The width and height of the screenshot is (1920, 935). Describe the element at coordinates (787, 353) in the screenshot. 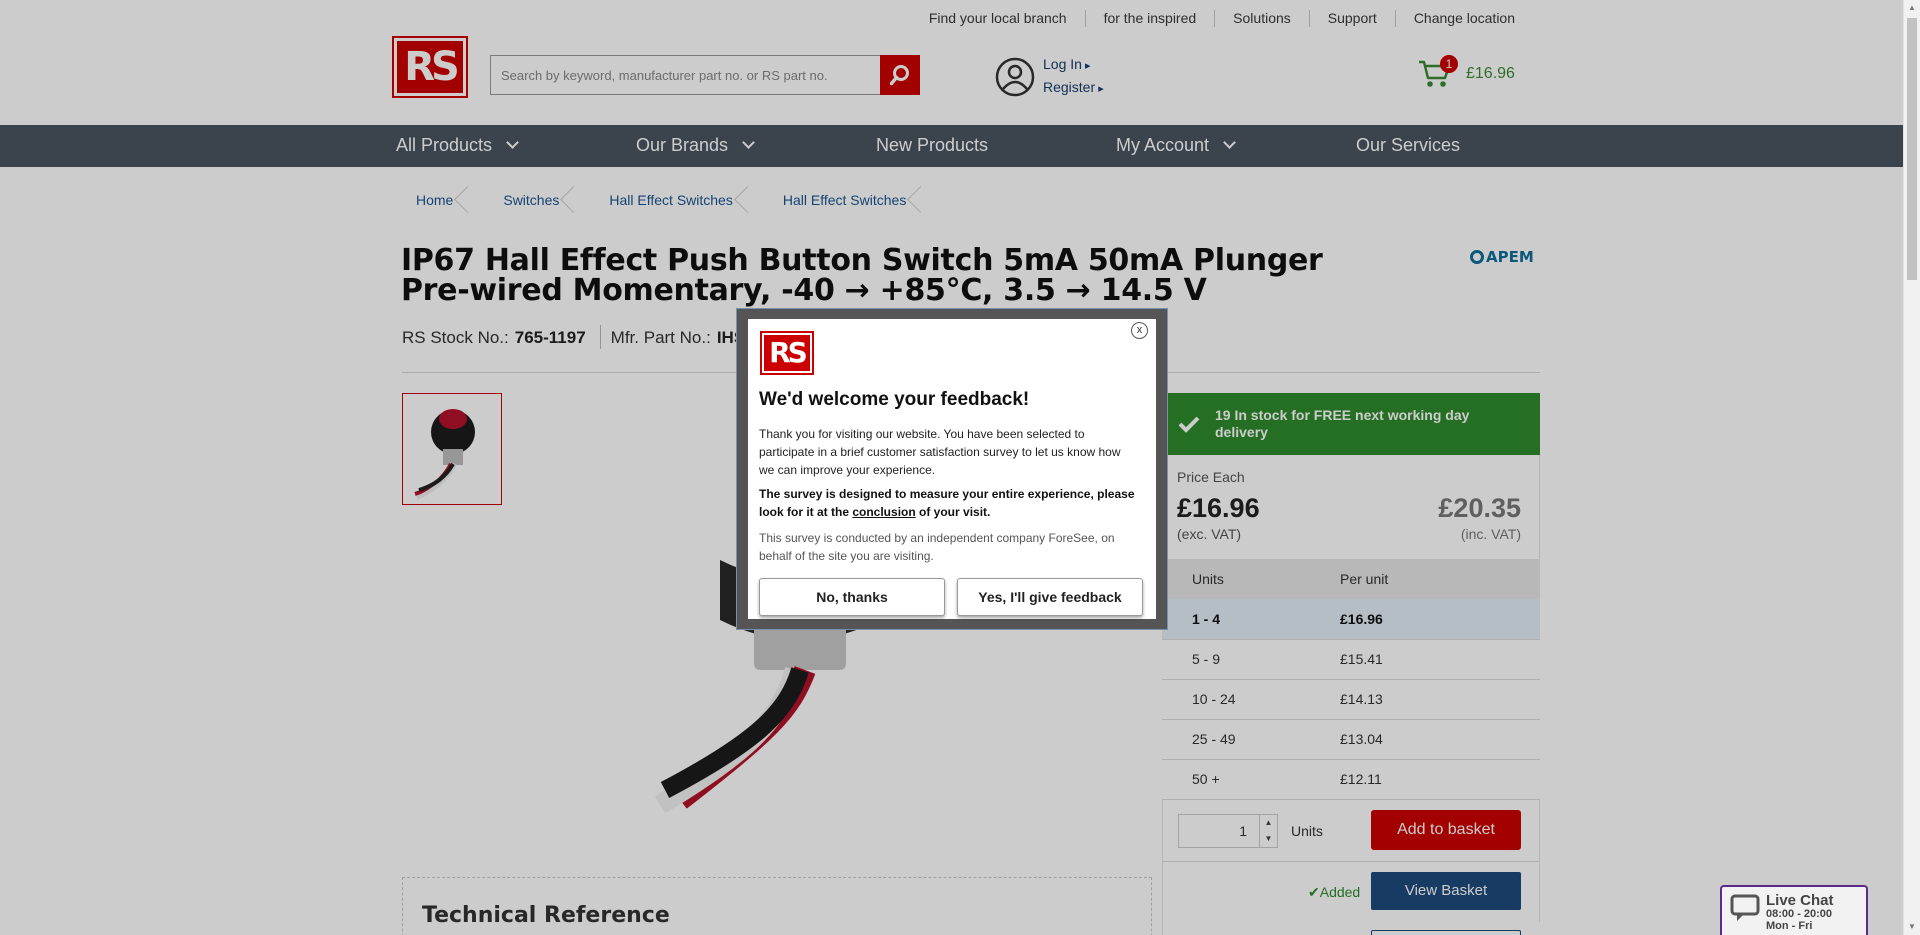

I see `rs-logo: RS` at that location.